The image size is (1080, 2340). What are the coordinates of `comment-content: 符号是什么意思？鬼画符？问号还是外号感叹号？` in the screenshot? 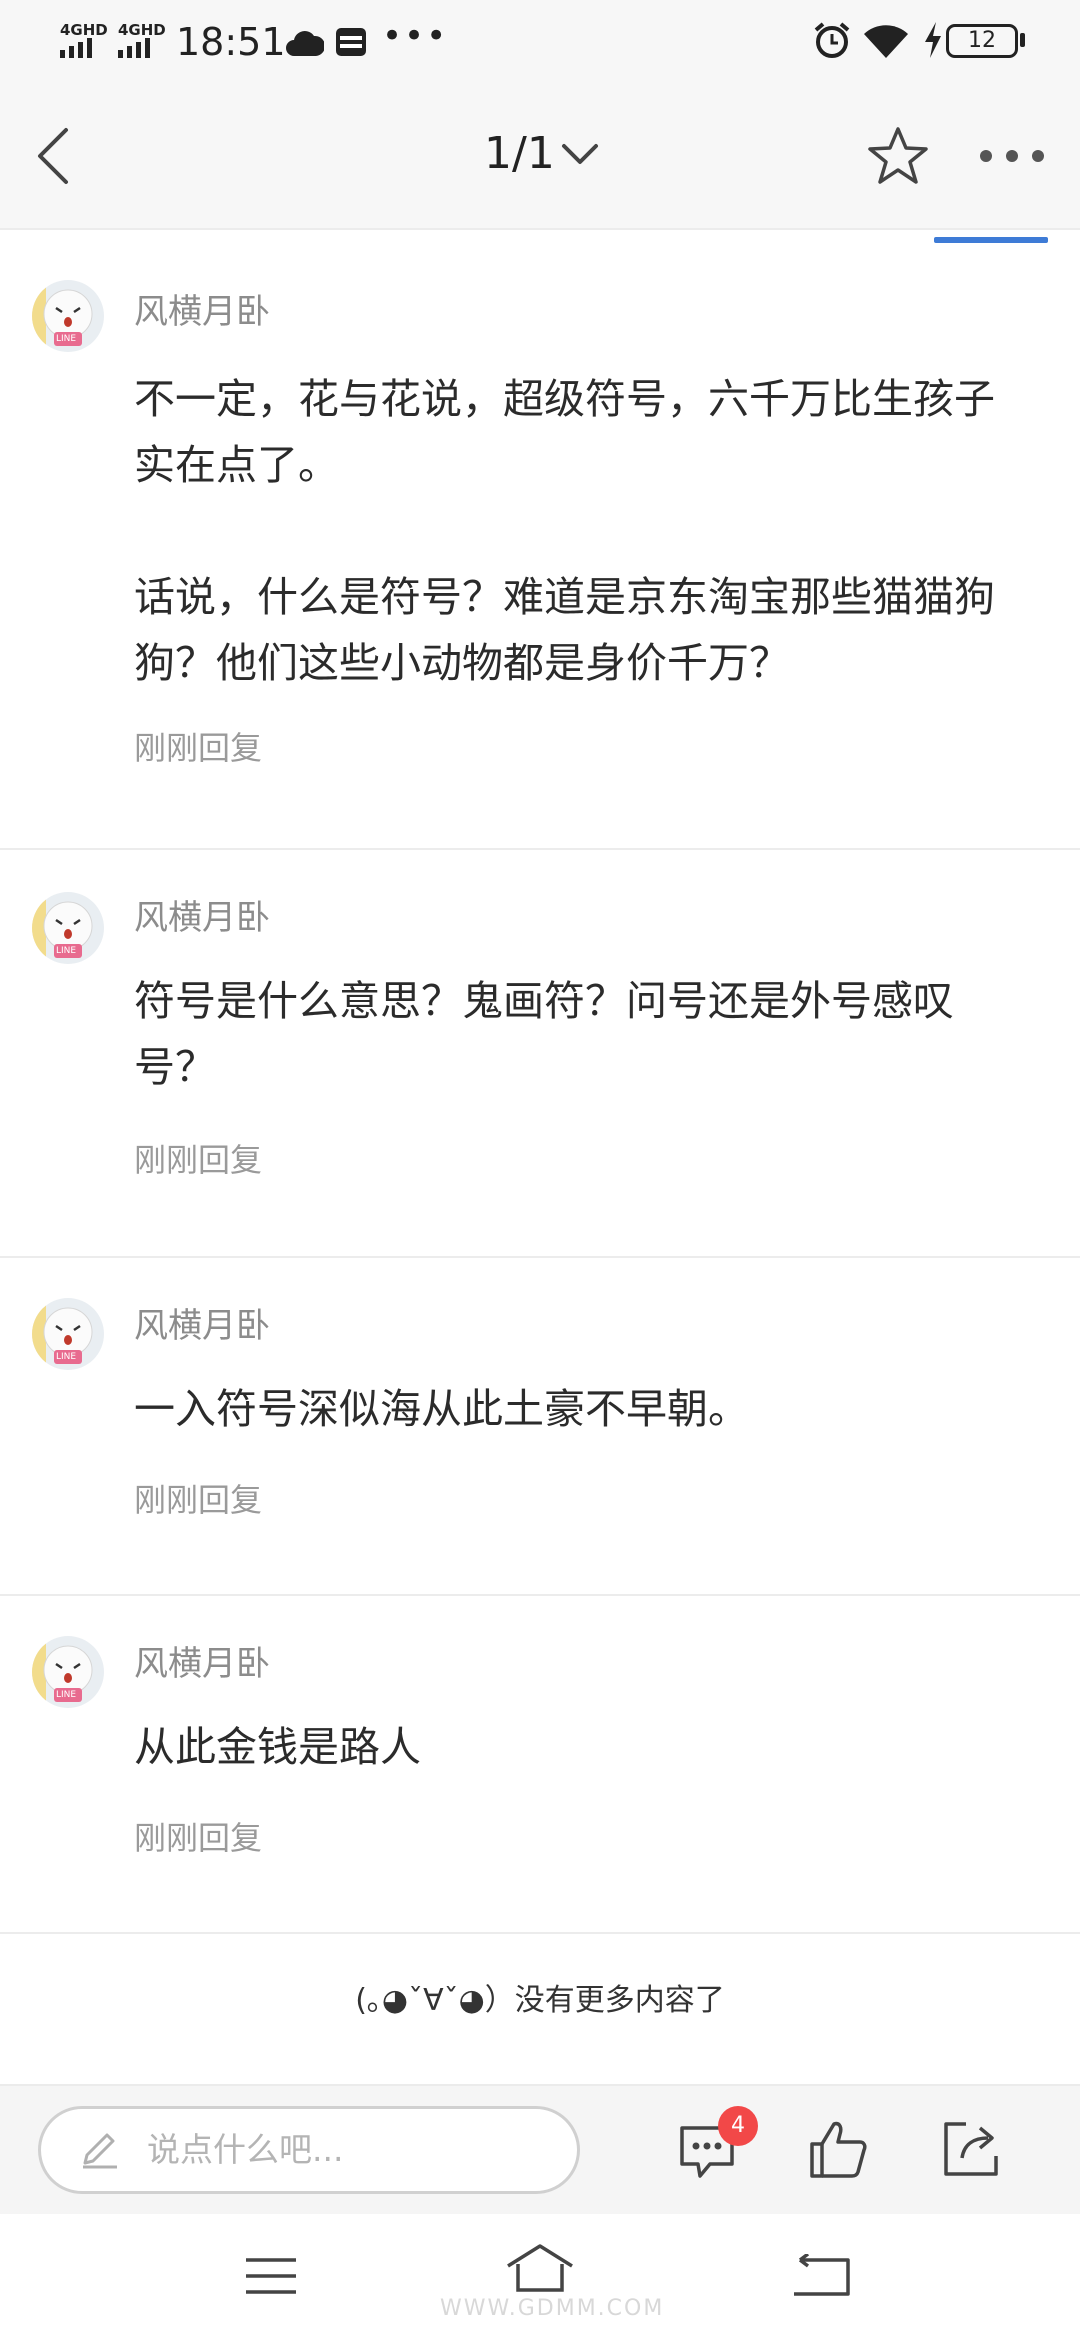 It's located at (544, 1034).